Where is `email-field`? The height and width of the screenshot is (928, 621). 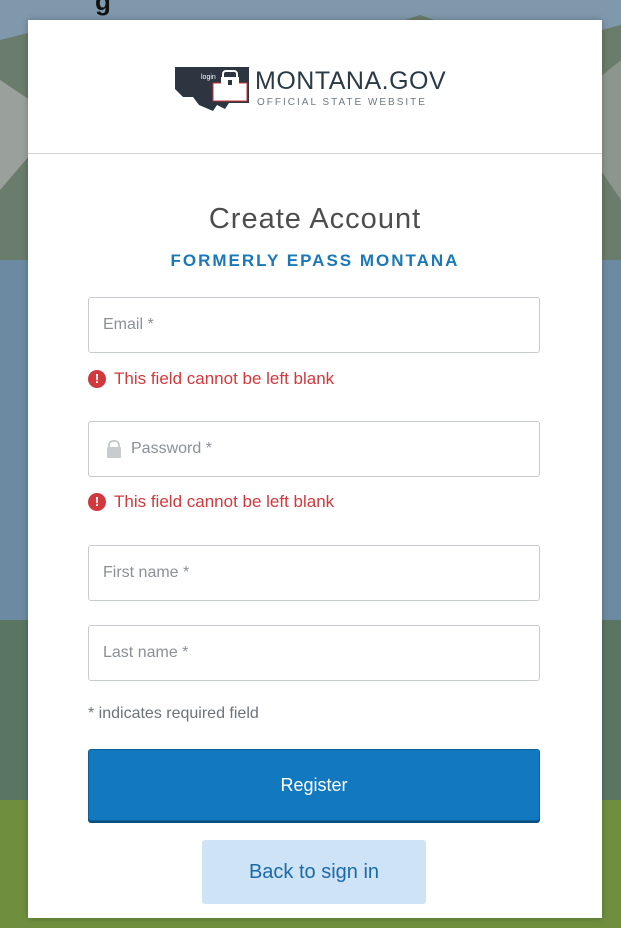
email-field is located at coordinates (314, 325).